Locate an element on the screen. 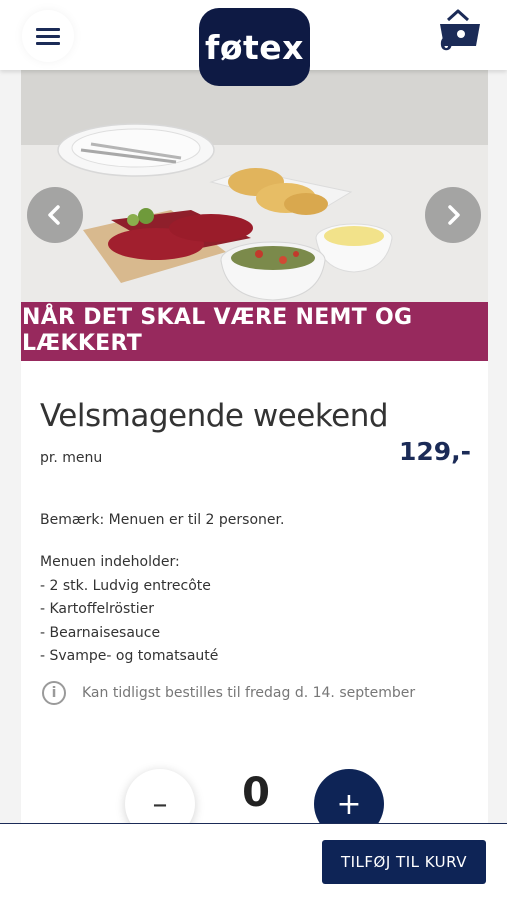  contents-heading: Menuen indeholder: is located at coordinates (110, 562).